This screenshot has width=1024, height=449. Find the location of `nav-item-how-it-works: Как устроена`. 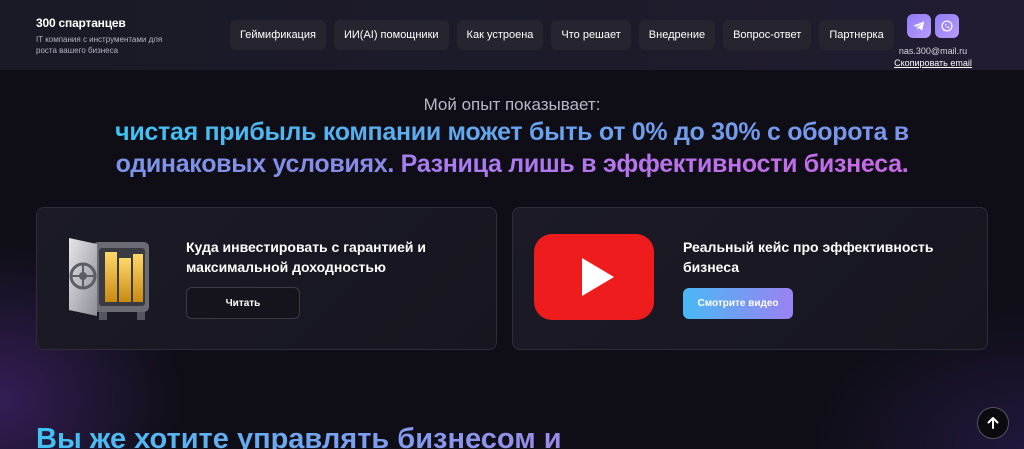

nav-item-how-it-works: Как устроена is located at coordinates (500, 35).